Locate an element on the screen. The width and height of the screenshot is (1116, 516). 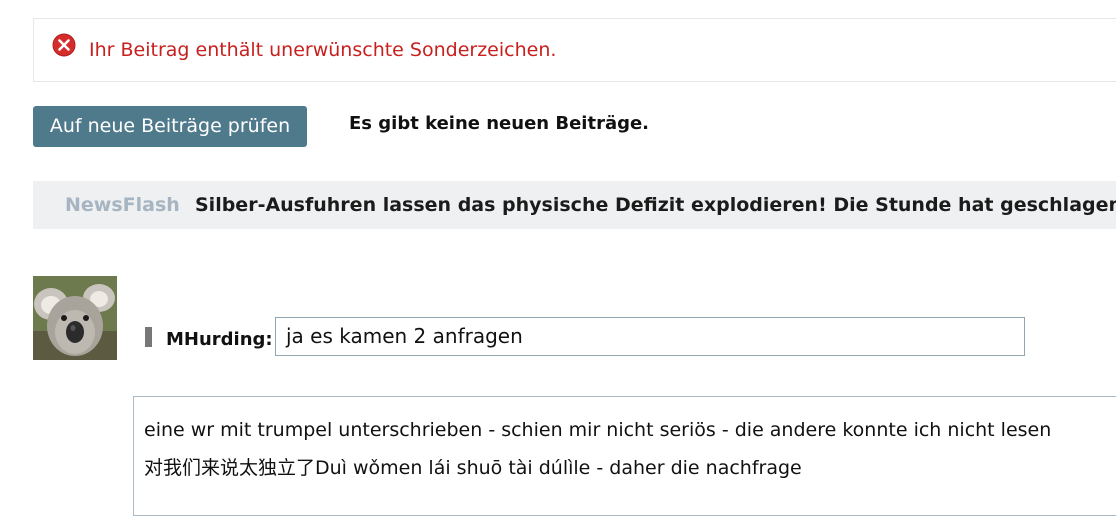
post-marker is located at coordinates (148, 337).